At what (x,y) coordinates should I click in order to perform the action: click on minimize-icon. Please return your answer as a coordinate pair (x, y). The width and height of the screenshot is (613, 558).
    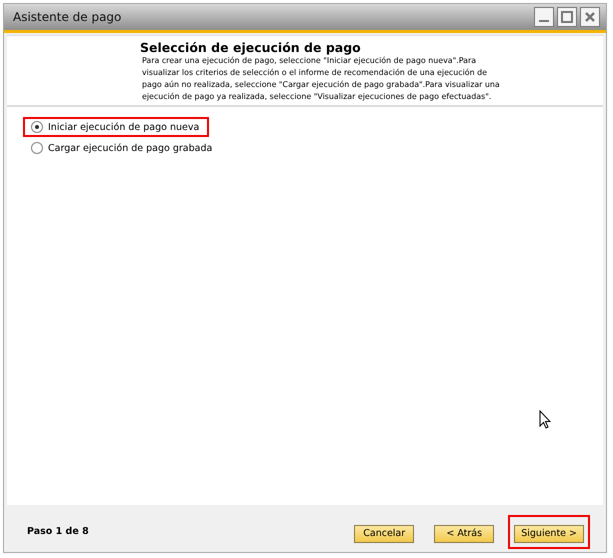
    Looking at the image, I should click on (544, 21).